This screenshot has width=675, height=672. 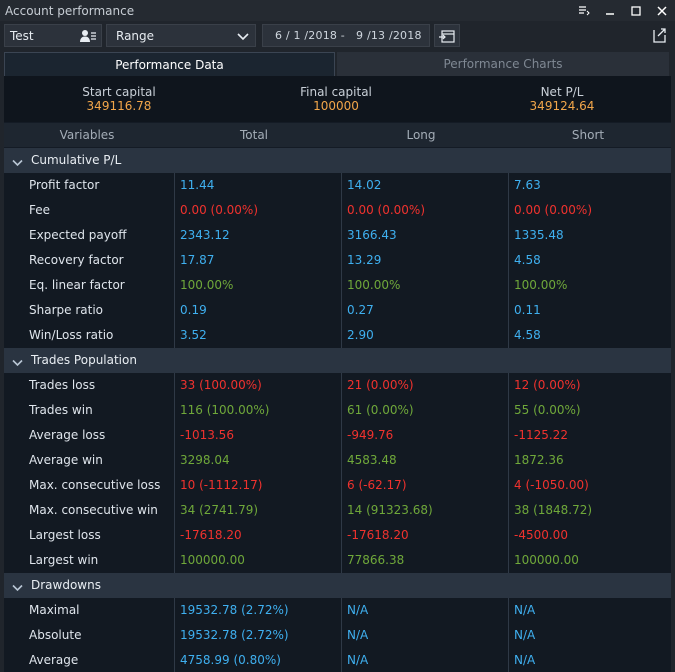 I want to click on maximize-icon, so click(x=636, y=10).